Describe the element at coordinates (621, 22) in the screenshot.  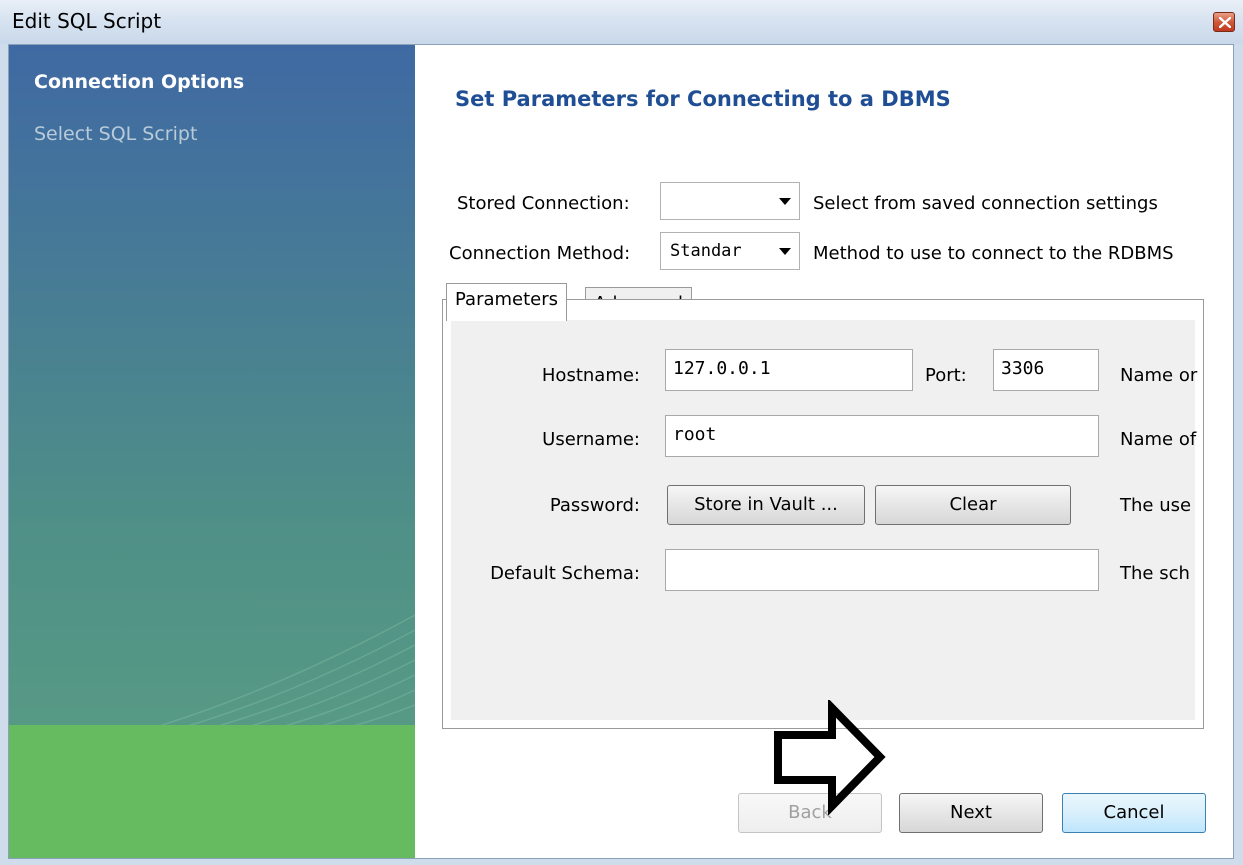
I see `title-bar: Edit SQL Script` at that location.